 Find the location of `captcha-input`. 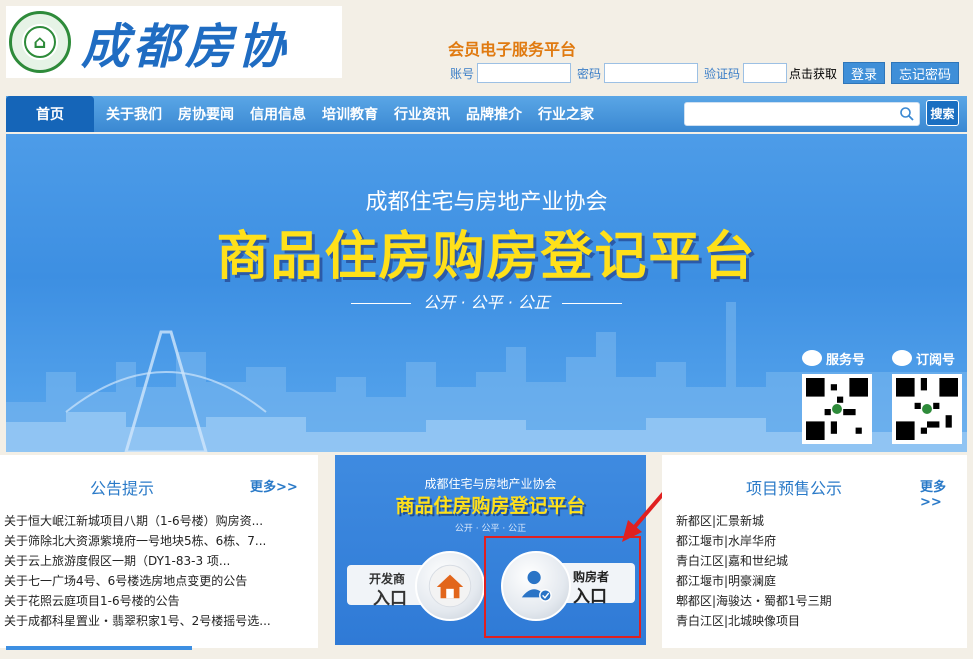

captcha-input is located at coordinates (765, 73).